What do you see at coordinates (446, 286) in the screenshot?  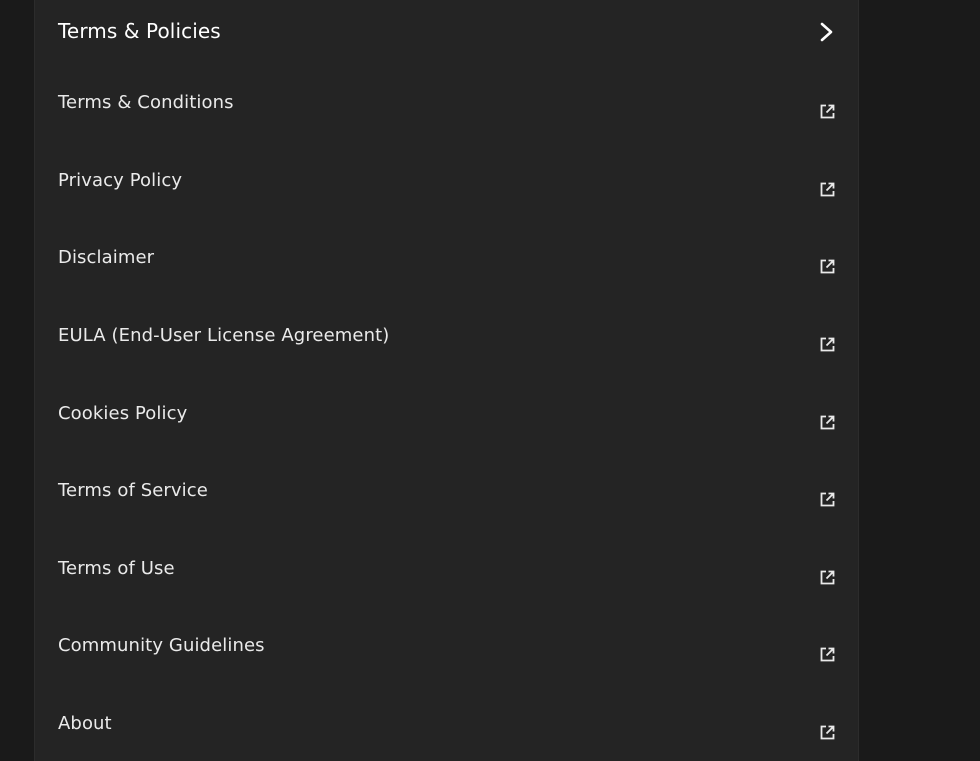 I see `policy-link-disclaimer: Disclaimer` at bounding box center [446, 286].